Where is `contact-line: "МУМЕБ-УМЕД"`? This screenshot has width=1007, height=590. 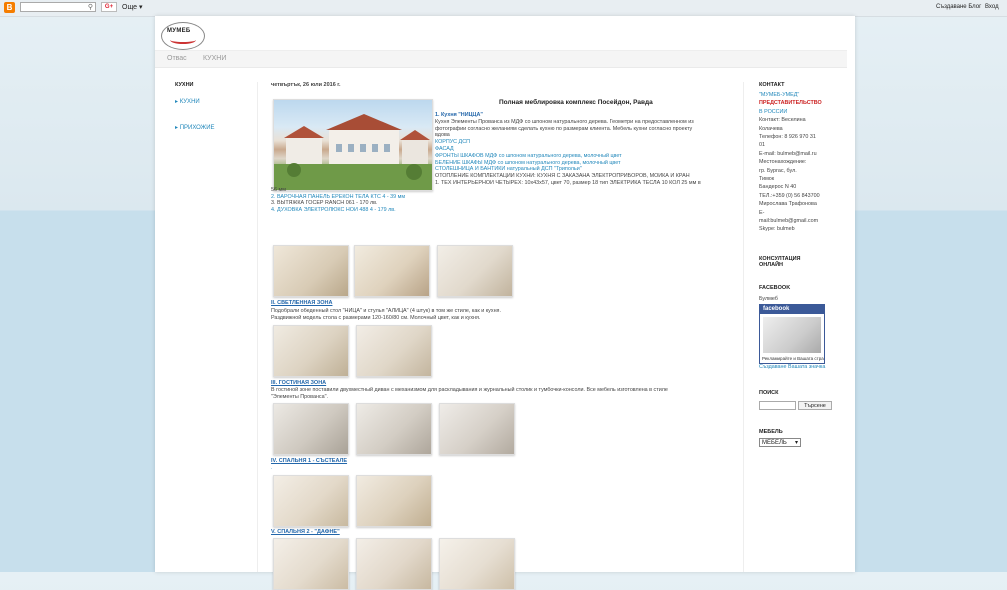 contact-line: "МУМЕБ-УМЕД" is located at coordinates (779, 95).